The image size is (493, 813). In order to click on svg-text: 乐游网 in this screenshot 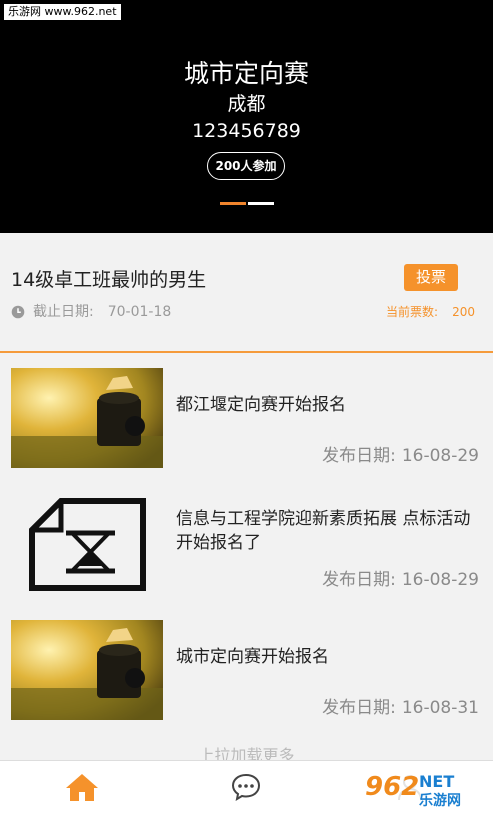, I will do `click(440, 800)`.